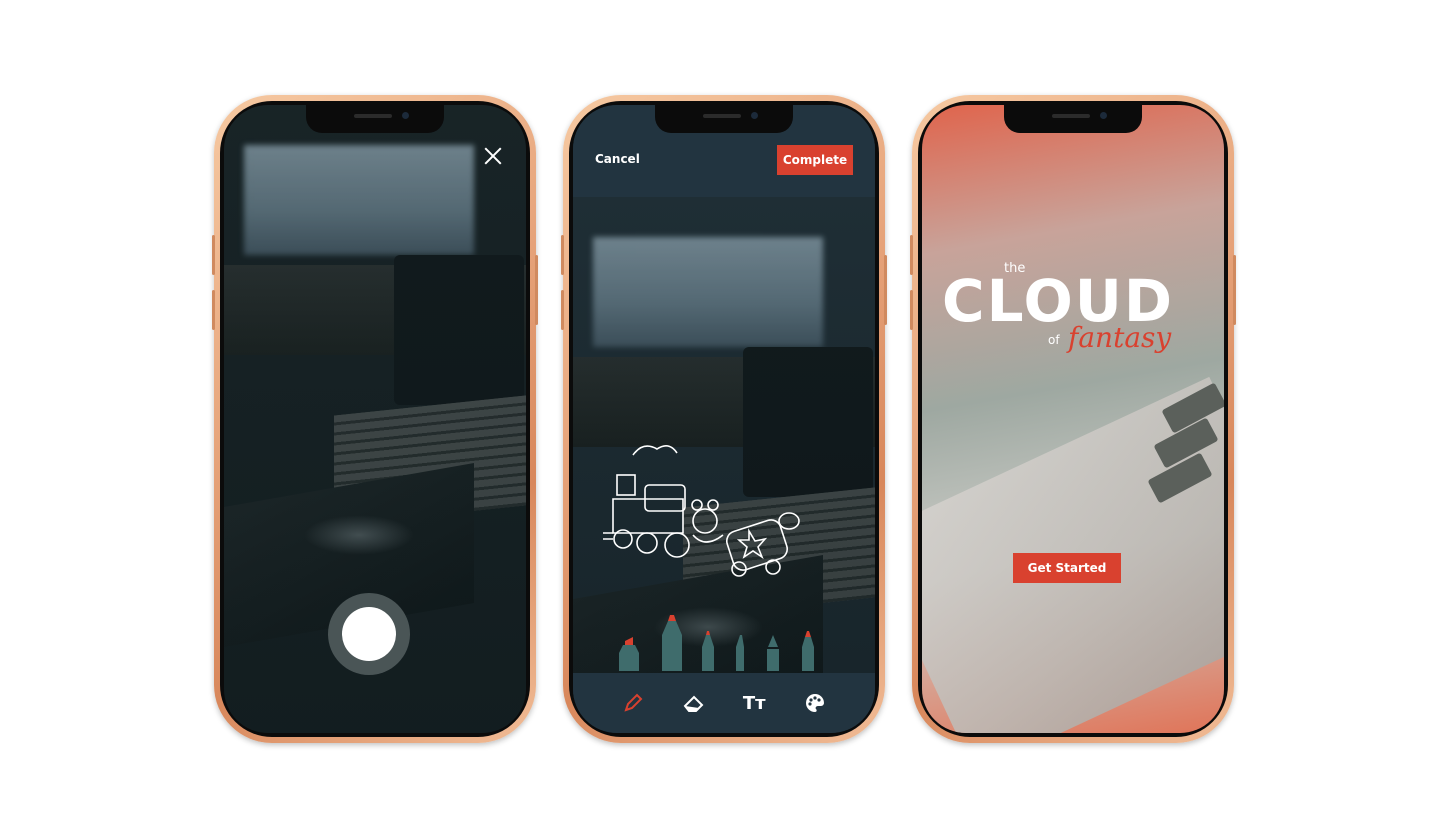 The width and height of the screenshot is (1434, 818). What do you see at coordinates (808, 651) in the screenshot?
I see `pencil-marker-icon` at bounding box center [808, 651].